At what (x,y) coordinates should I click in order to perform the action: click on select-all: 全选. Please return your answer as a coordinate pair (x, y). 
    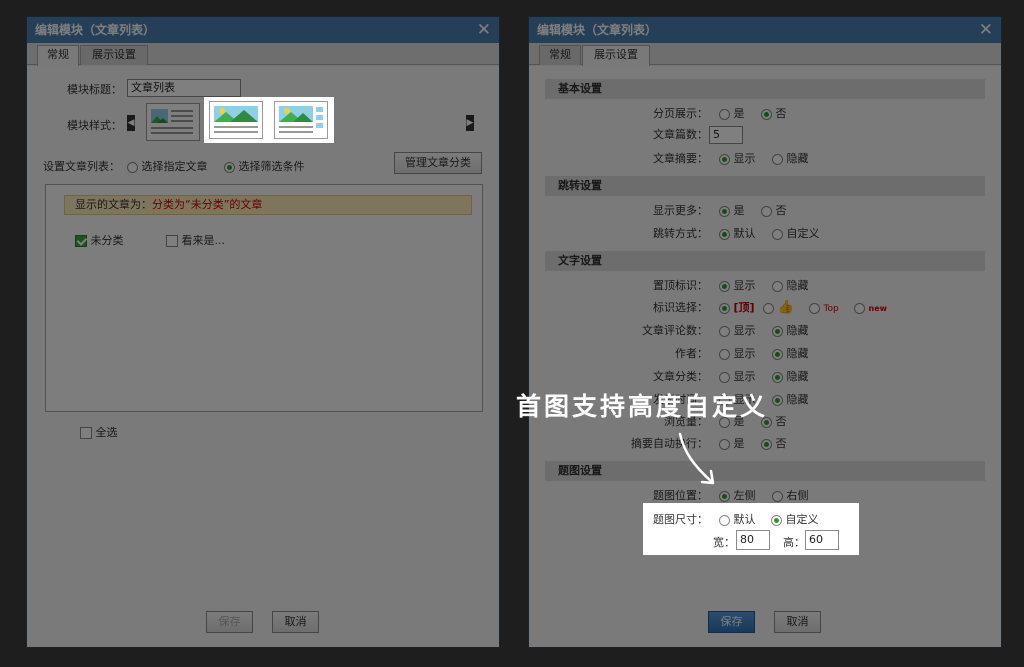
    Looking at the image, I should click on (99, 432).